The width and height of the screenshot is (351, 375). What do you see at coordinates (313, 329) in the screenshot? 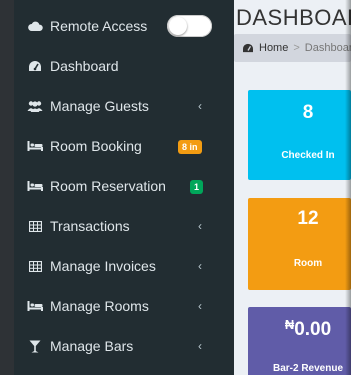
I see `tile-value-amount: 0.00` at bounding box center [313, 329].